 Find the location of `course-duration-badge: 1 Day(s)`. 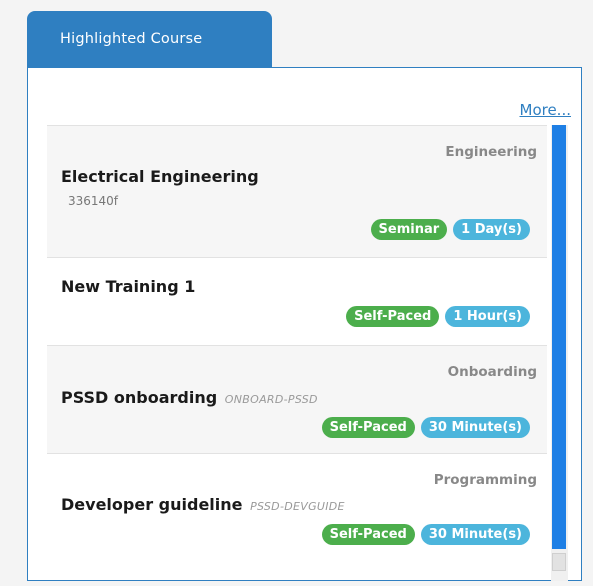

course-duration-badge: 1 Day(s) is located at coordinates (491, 229).